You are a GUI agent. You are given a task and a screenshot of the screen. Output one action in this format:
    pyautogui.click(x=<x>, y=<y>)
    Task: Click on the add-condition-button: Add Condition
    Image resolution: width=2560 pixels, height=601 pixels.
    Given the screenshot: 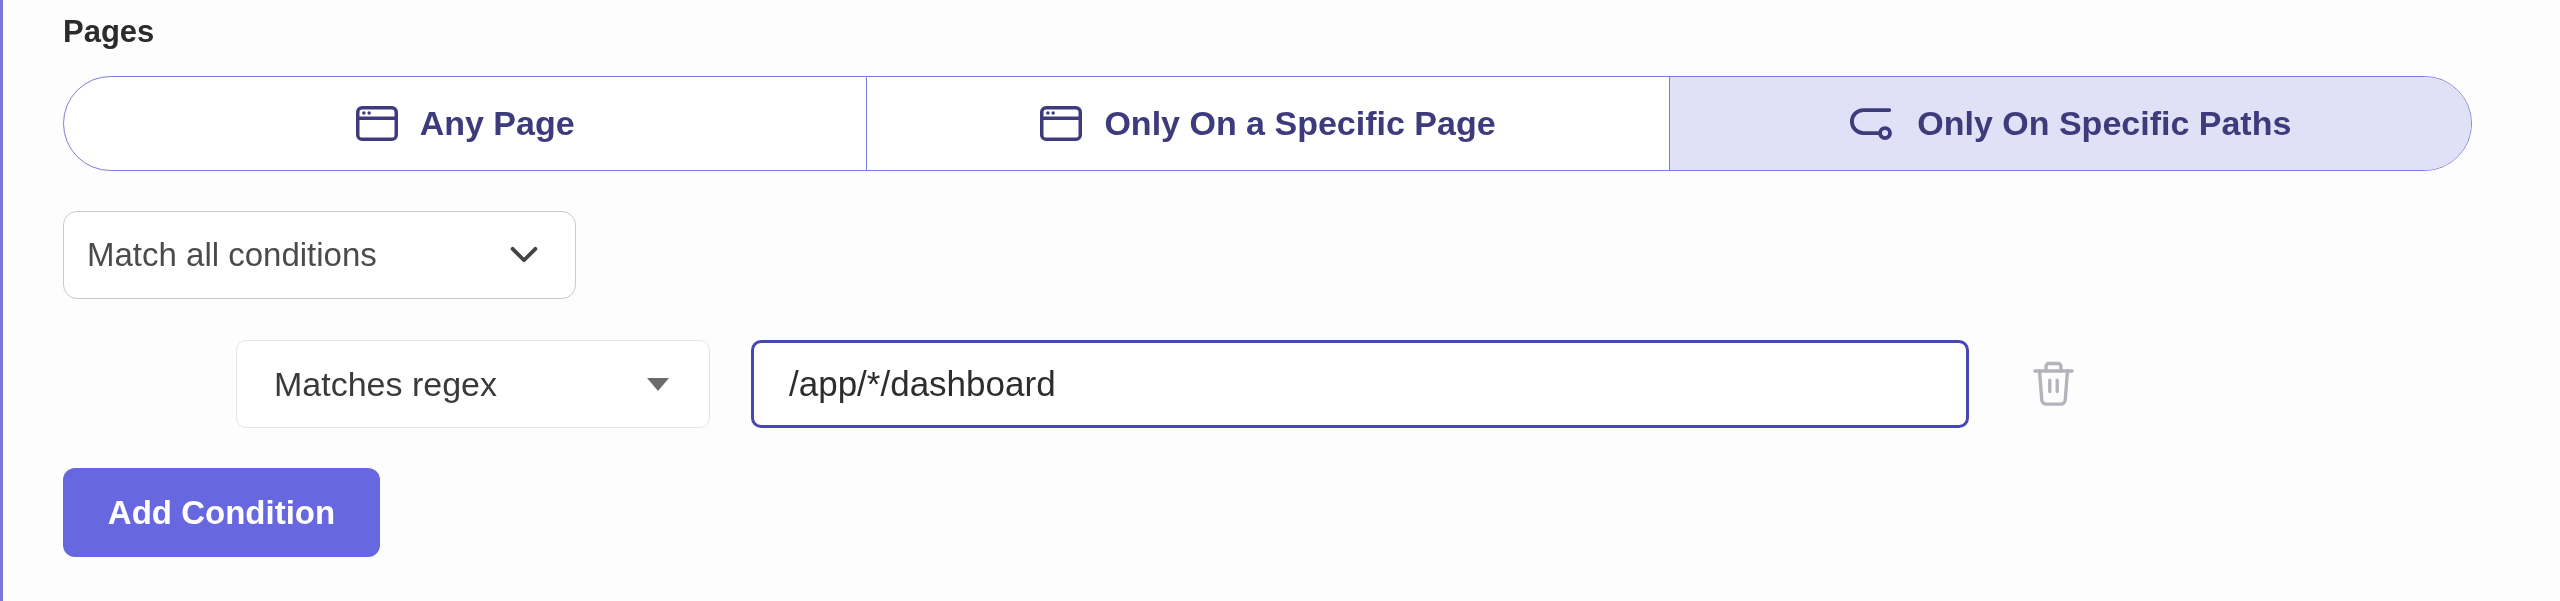 What is the action you would take?
    pyautogui.click(x=221, y=512)
    